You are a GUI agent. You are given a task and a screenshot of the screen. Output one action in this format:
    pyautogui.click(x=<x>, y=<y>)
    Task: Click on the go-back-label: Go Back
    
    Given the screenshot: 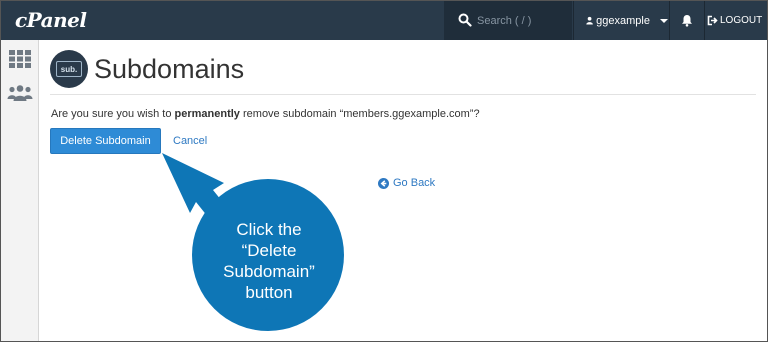 What is the action you would take?
    pyautogui.click(x=414, y=183)
    